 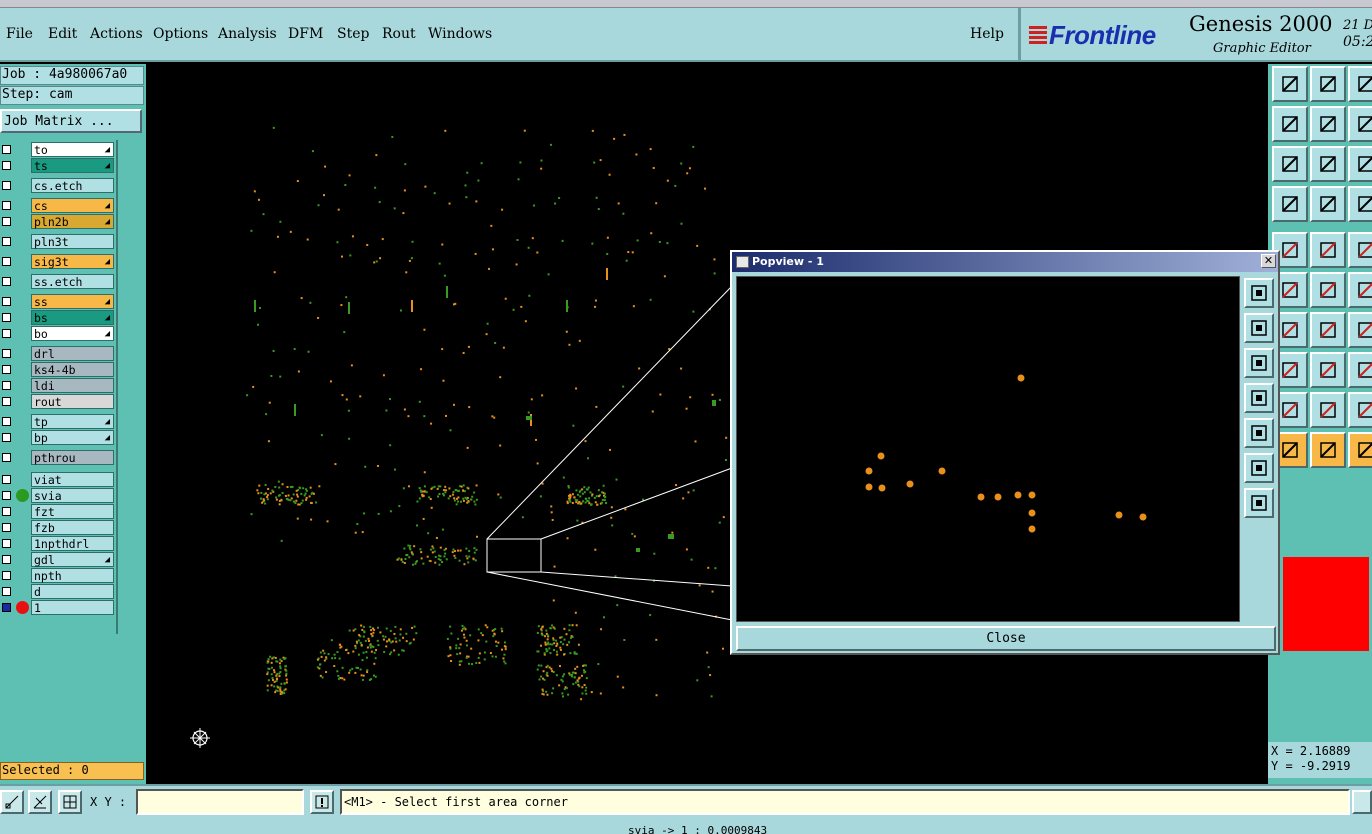 I want to click on popview-pan-up-button, so click(x=1259, y=328).